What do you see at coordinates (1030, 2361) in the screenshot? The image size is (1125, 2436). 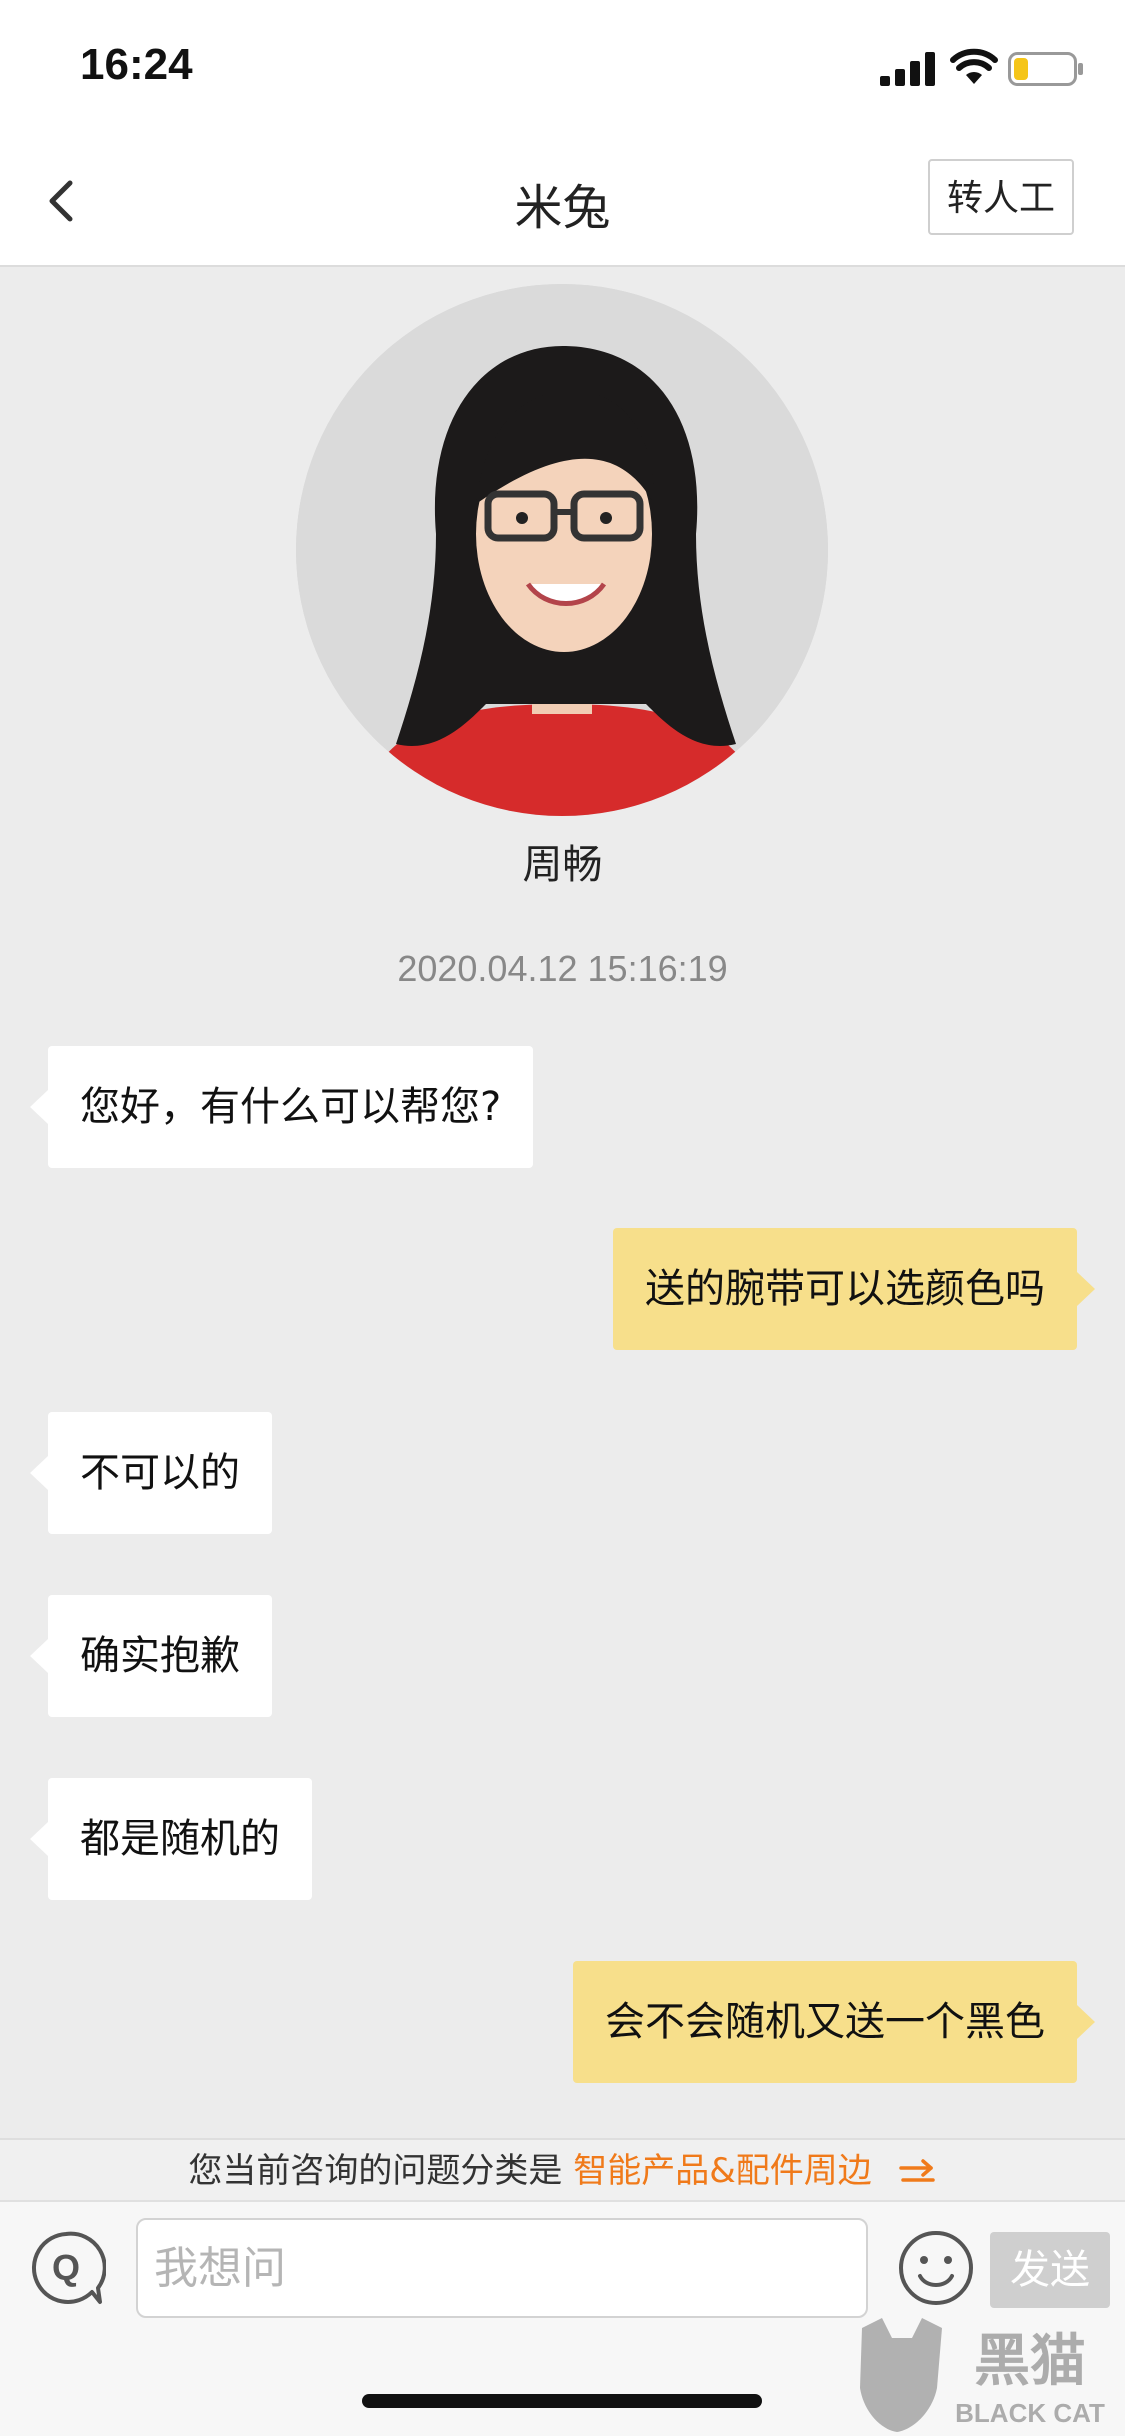 I see `svg-text: 黑猫` at bounding box center [1030, 2361].